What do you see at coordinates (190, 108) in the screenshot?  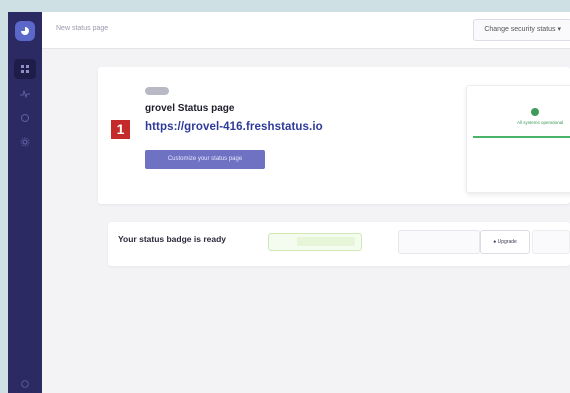 I see `status-page-title: grovel Status page` at bounding box center [190, 108].